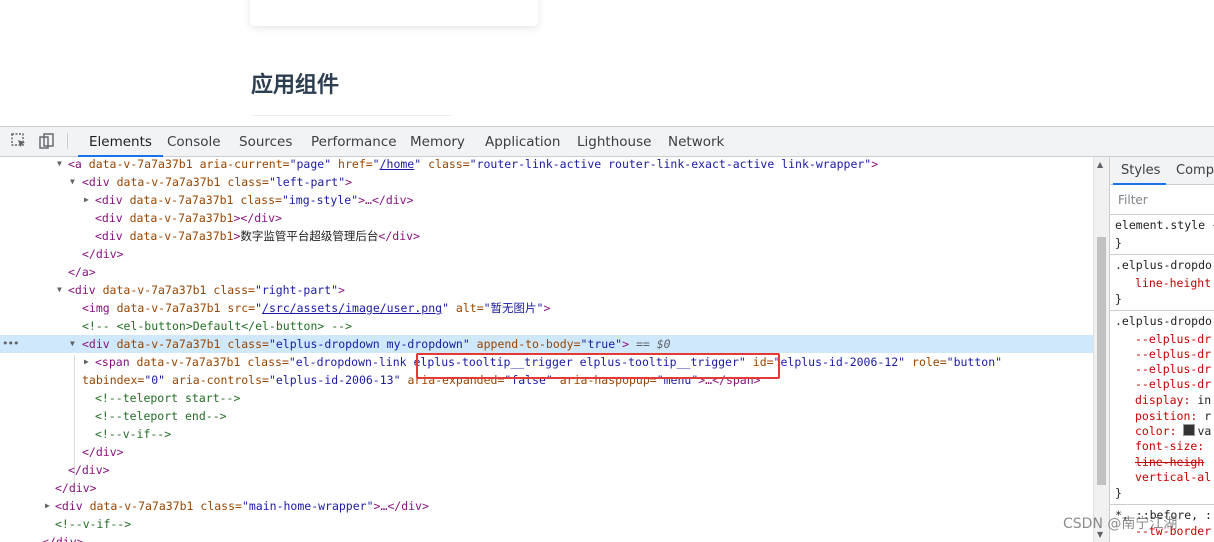 This screenshot has height=542, width=1214. What do you see at coordinates (10, 344) in the screenshot?
I see `more-options-icon: •••` at bounding box center [10, 344].